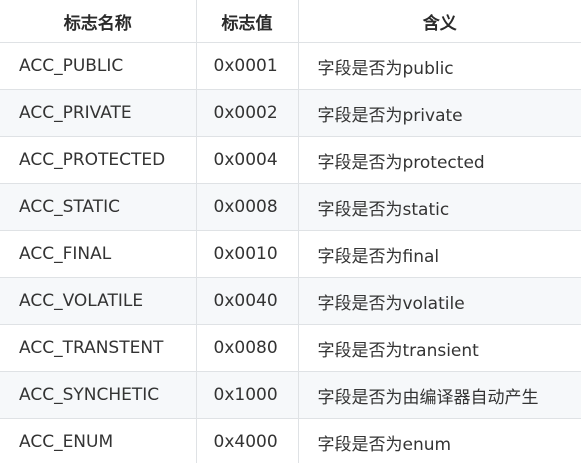  I want to click on flag-value-cell: 0x0010, so click(247, 254).